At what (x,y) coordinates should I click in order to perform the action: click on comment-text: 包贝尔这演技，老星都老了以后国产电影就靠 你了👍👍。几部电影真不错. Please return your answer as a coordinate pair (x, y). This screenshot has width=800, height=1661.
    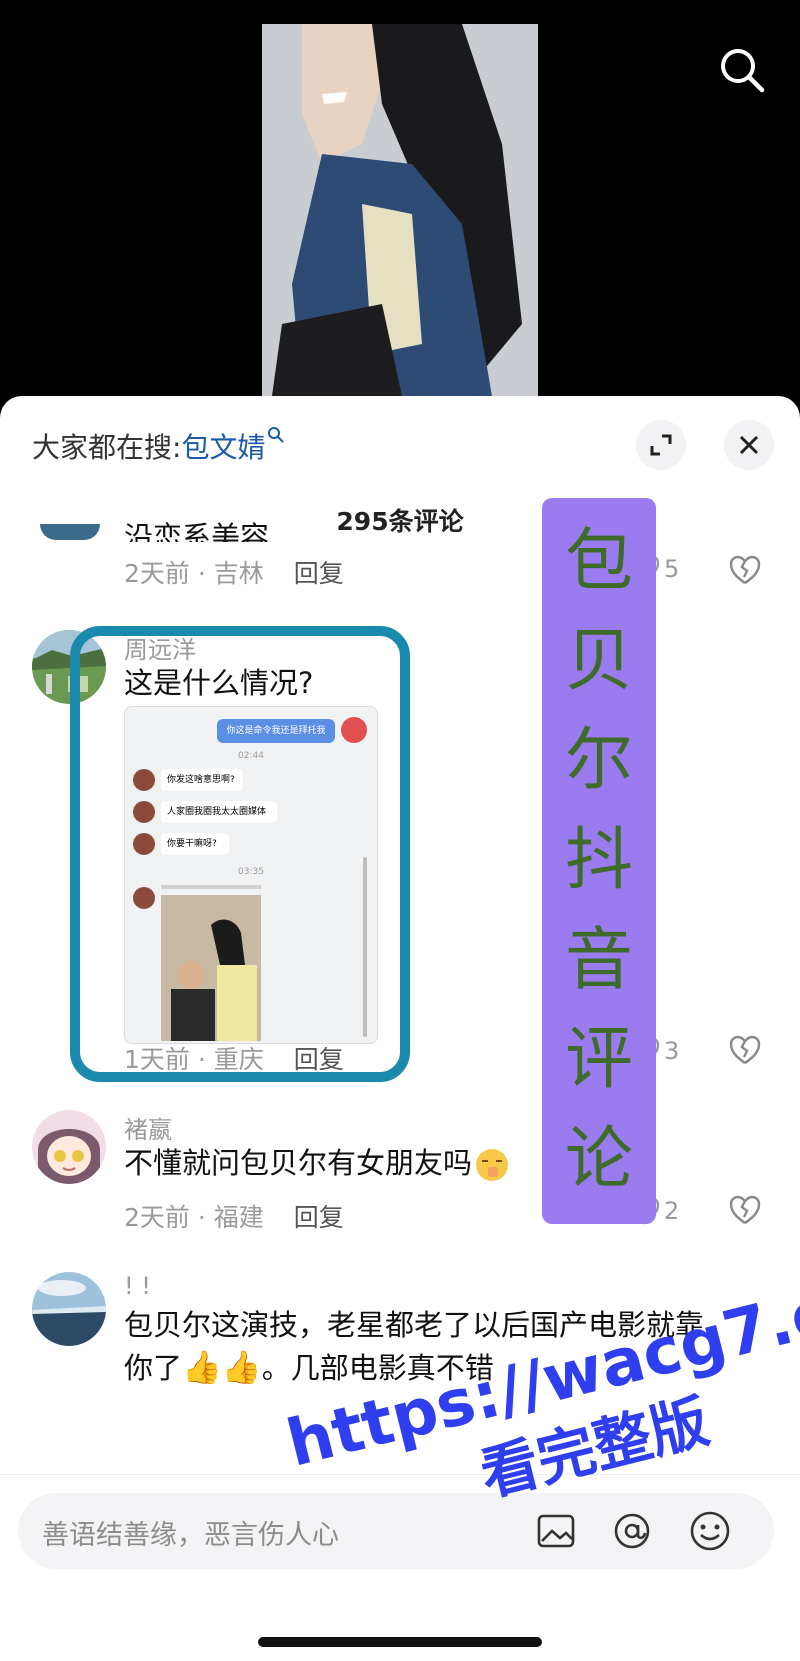
    Looking at the image, I should click on (434, 1346).